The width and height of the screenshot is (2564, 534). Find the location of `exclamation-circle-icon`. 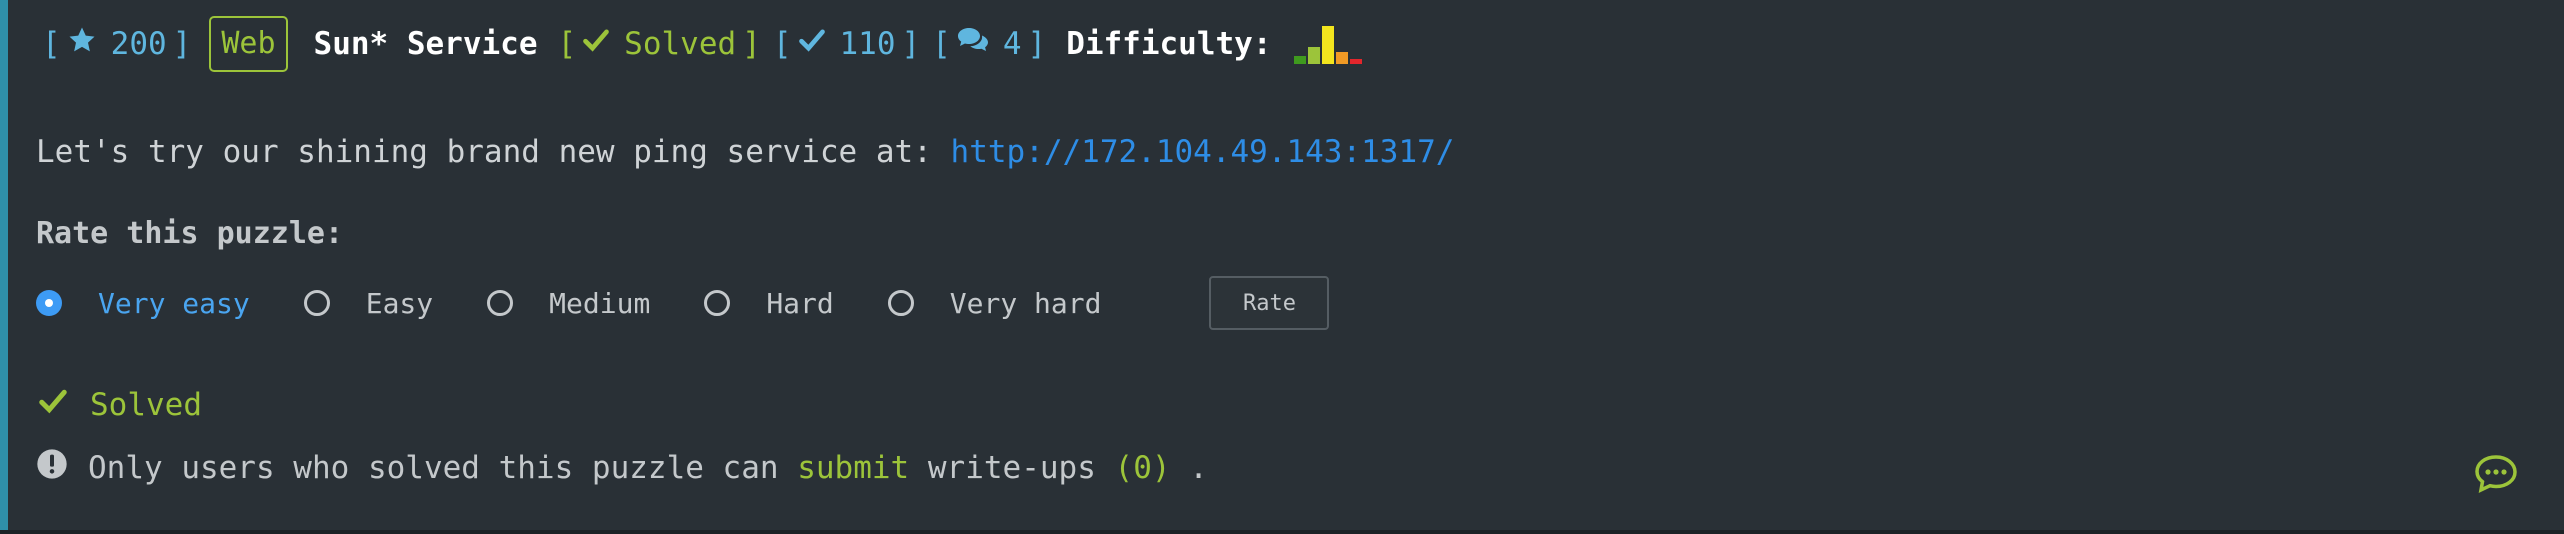

exclamation-circle-icon is located at coordinates (52, 468).